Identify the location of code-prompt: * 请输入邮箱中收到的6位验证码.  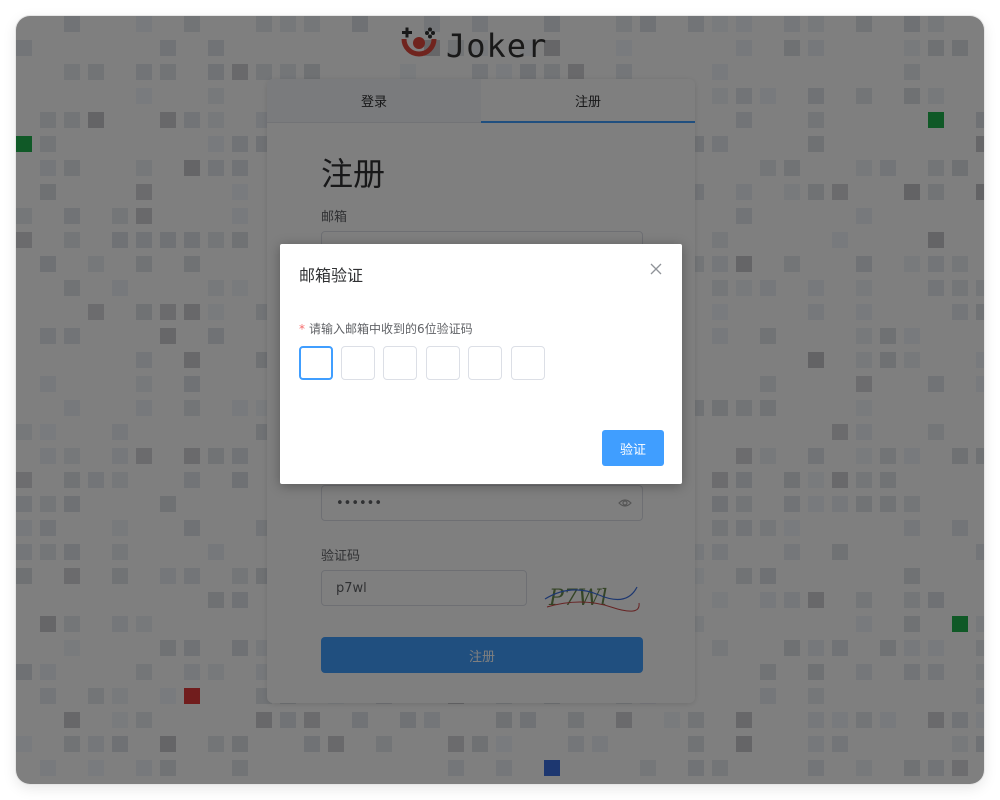
(386, 328).